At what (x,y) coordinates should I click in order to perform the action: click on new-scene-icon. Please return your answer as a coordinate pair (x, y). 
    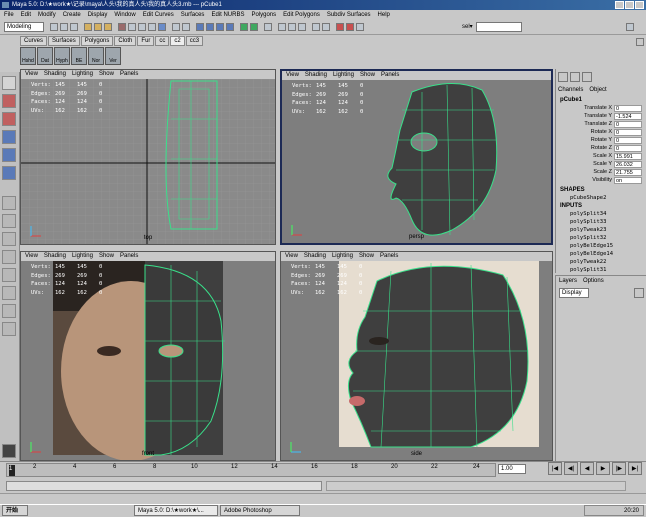
    Looking at the image, I should click on (54, 27).